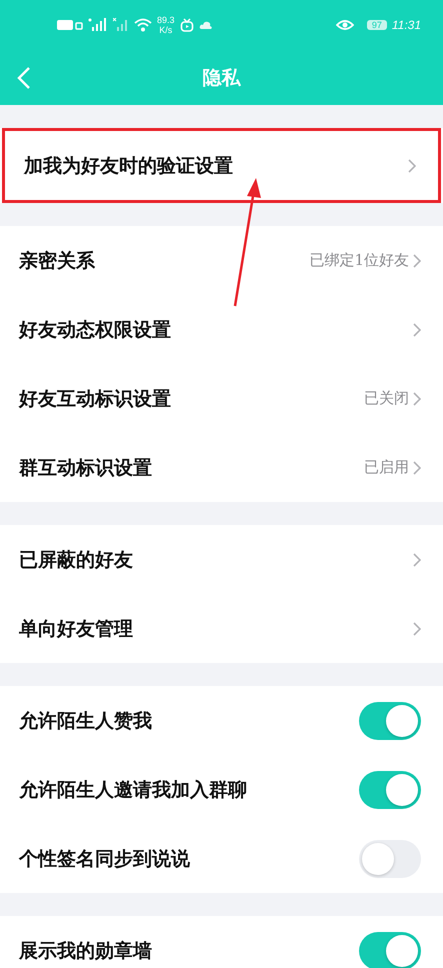 The height and width of the screenshot is (968, 443). What do you see at coordinates (76, 629) in the screenshot?
I see `setting-label: 单向好友管理` at bounding box center [76, 629].